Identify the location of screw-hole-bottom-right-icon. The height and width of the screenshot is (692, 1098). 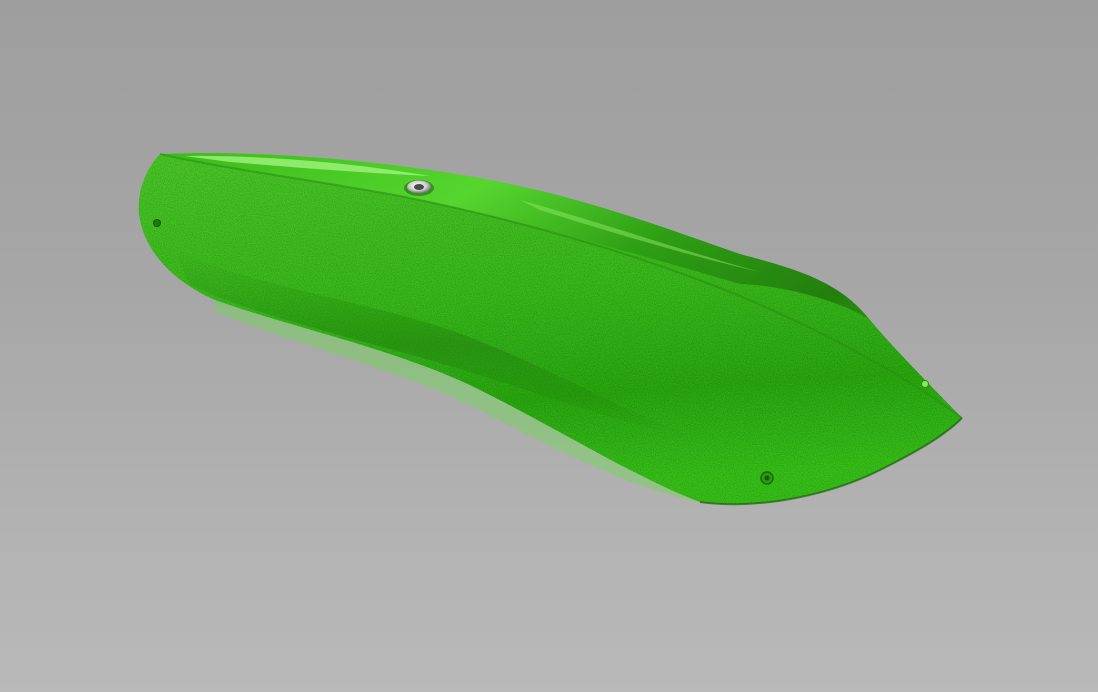
(767, 478).